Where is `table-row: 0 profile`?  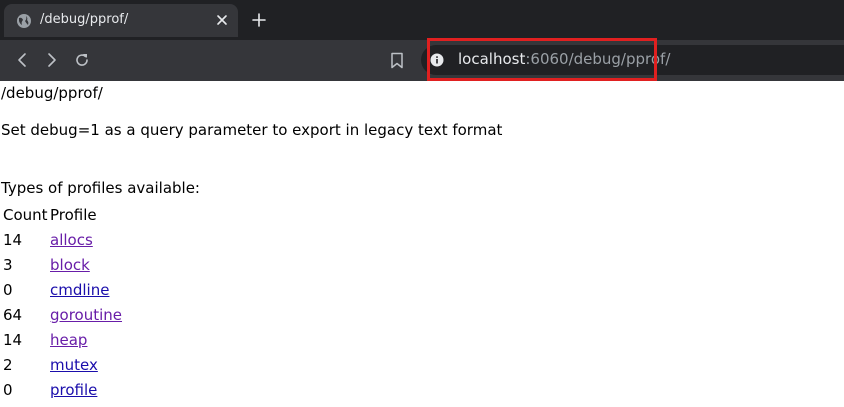
table-row: 0 profile is located at coordinates (62, 389).